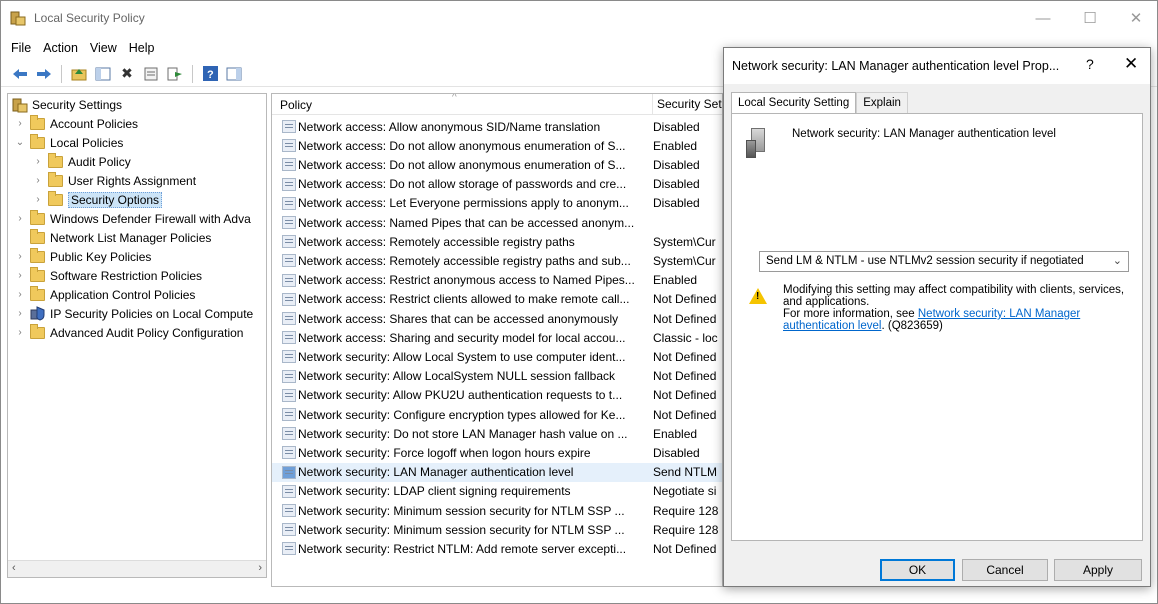  What do you see at coordinates (882, 102) in the screenshot?
I see `tab-explain: Explain` at bounding box center [882, 102].